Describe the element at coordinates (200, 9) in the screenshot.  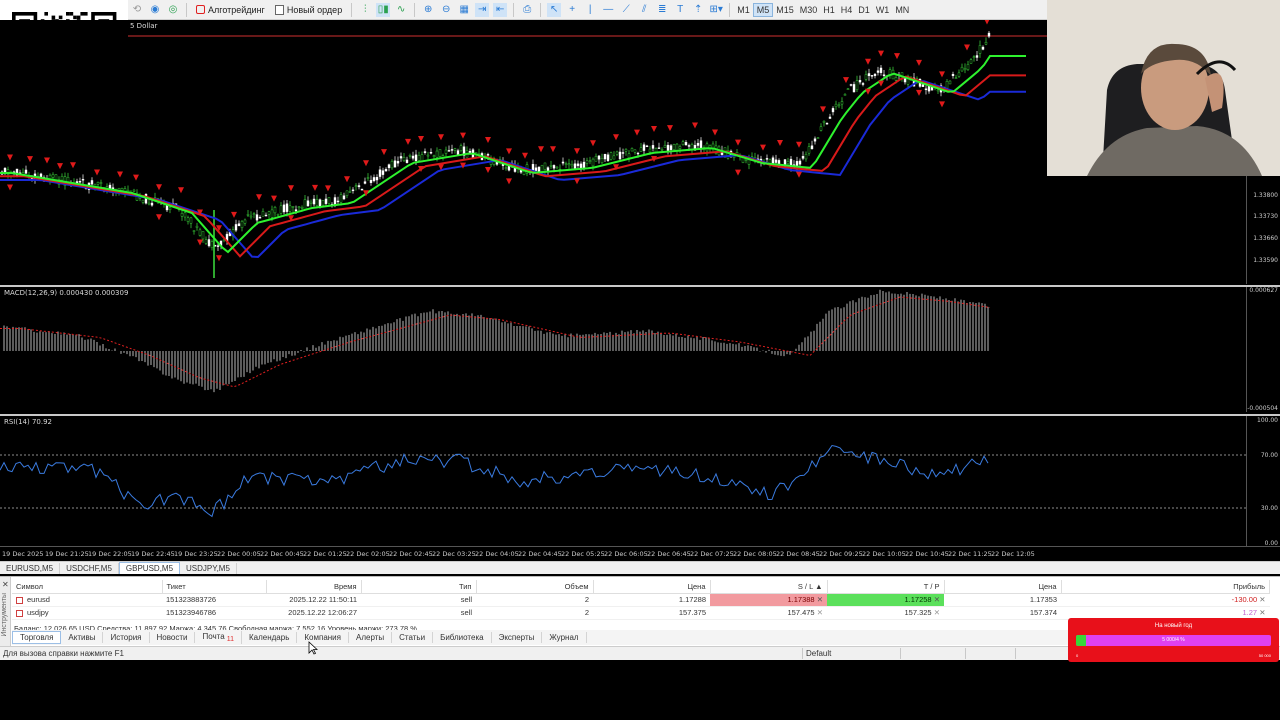
I see `stop-icon` at that location.